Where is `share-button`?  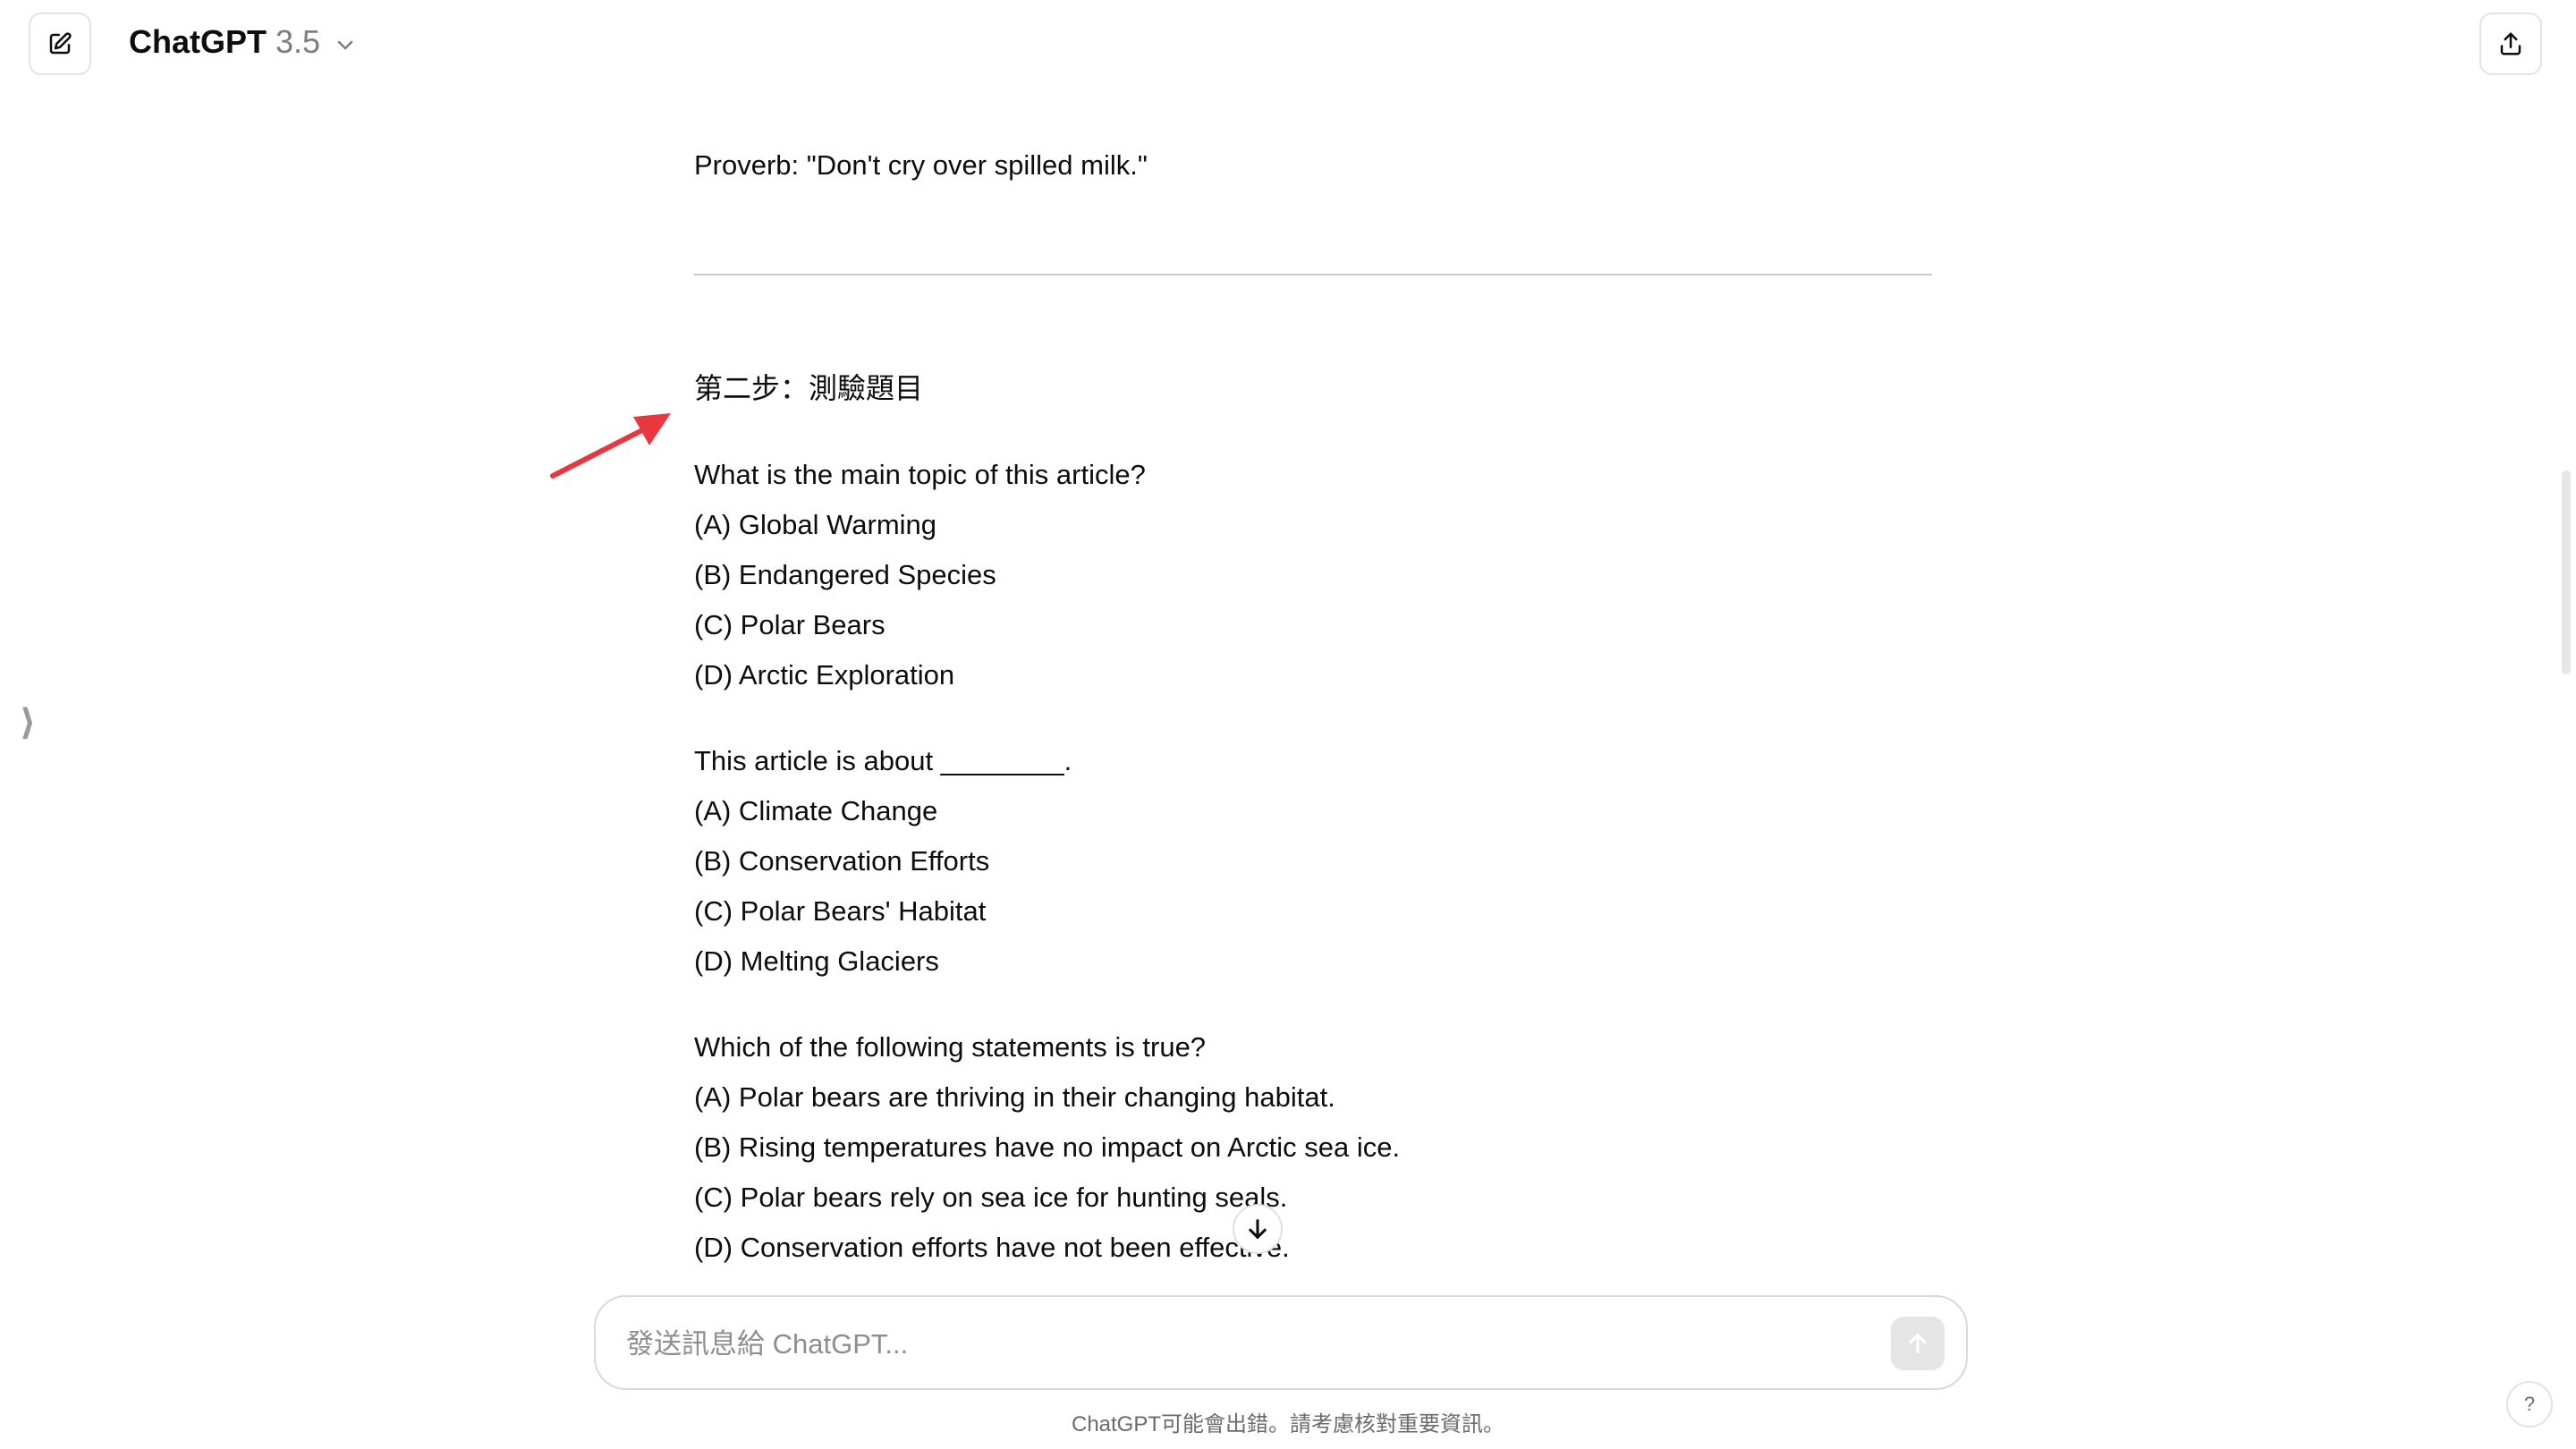
share-button is located at coordinates (2510, 44).